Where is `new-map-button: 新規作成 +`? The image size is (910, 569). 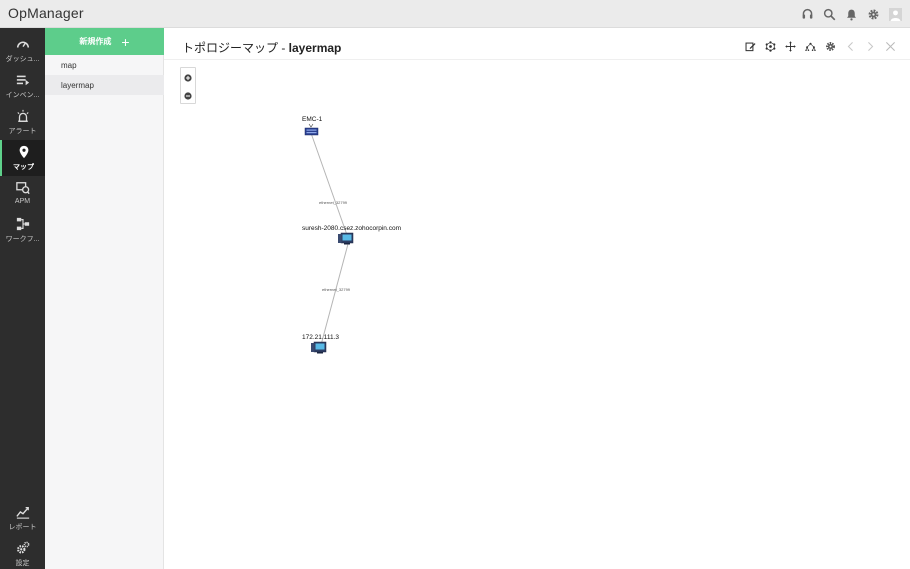 new-map-button: 新規作成 + is located at coordinates (104, 41).